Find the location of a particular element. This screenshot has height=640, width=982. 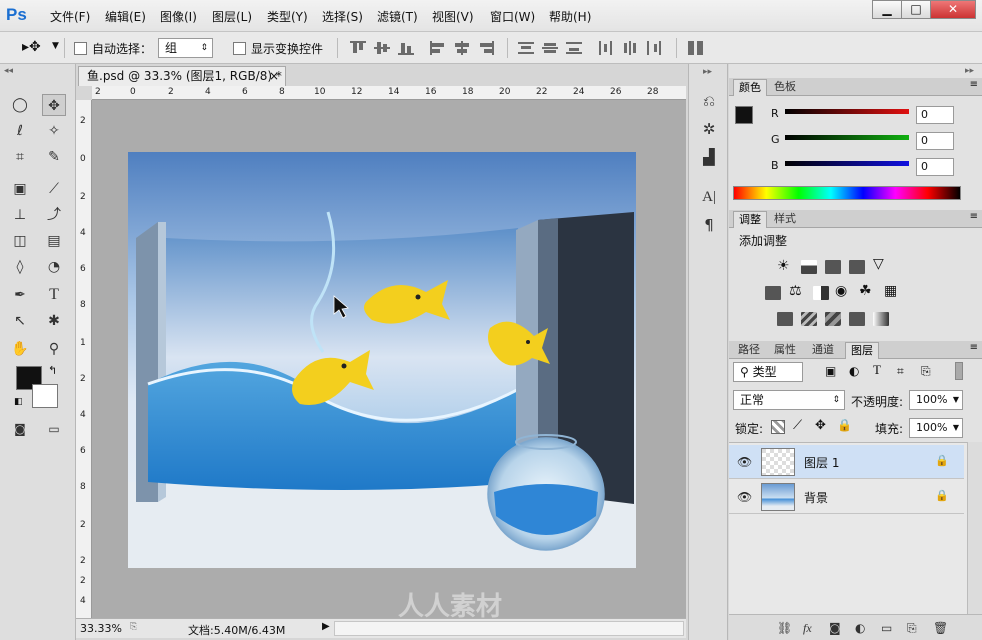

auto-select-target-select: 组 ⇕ is located at coordinates (185, 48).